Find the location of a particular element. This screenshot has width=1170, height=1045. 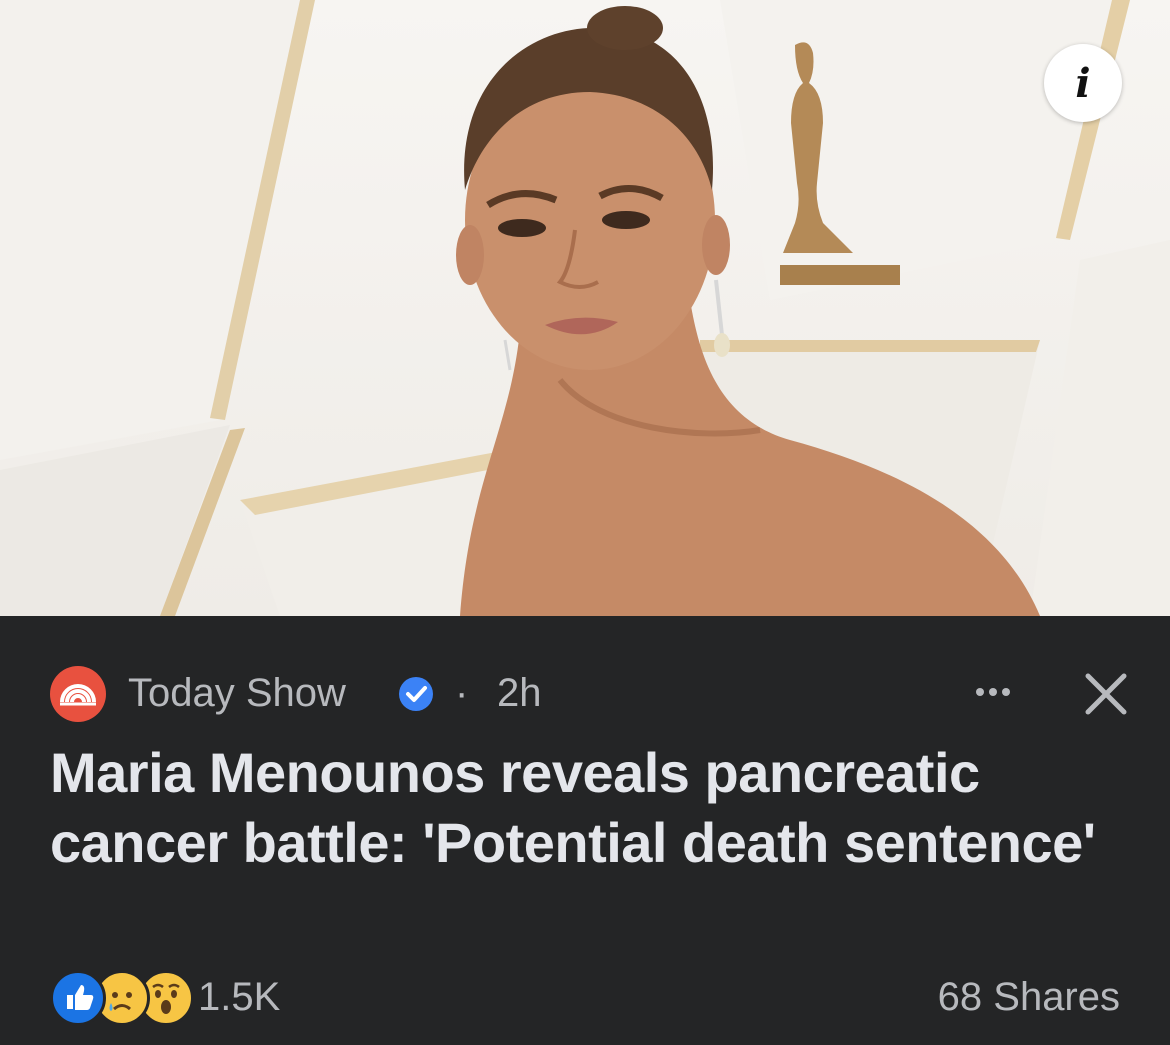

source-name: Today Show is located at coordinates (237, 693).